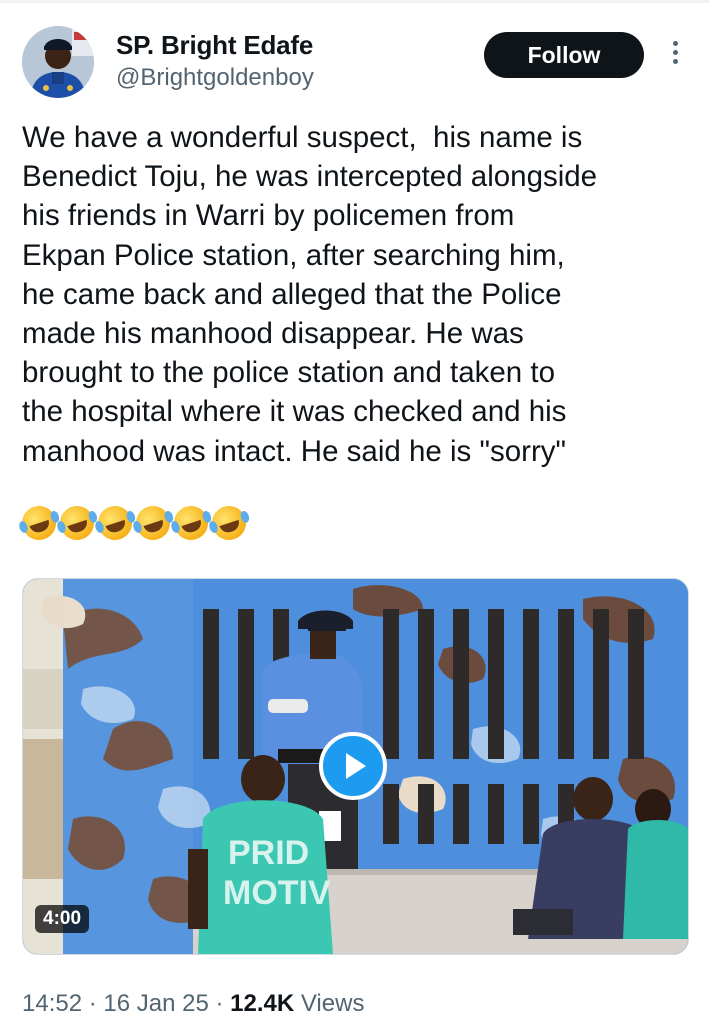 The width and height of the screenshot is (709, 1024). What do you see at coordinates (268, 853) in the screenshot?
I see `shirt-text-line1: PRID` at bounding box center [268, 853].